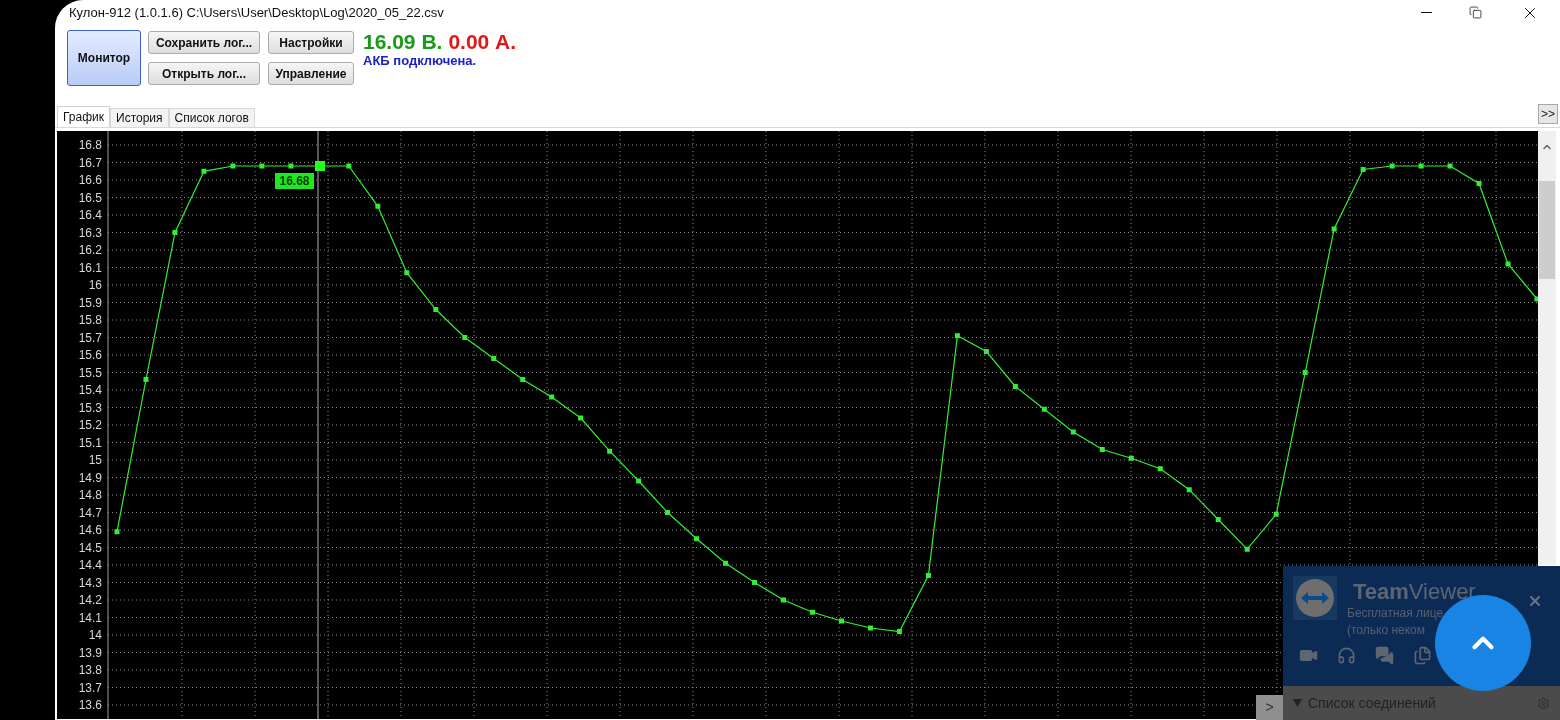 The width and height of the screenshot is (1560, 720). I want to click on tick-label: 15.3, so click(90, 407).